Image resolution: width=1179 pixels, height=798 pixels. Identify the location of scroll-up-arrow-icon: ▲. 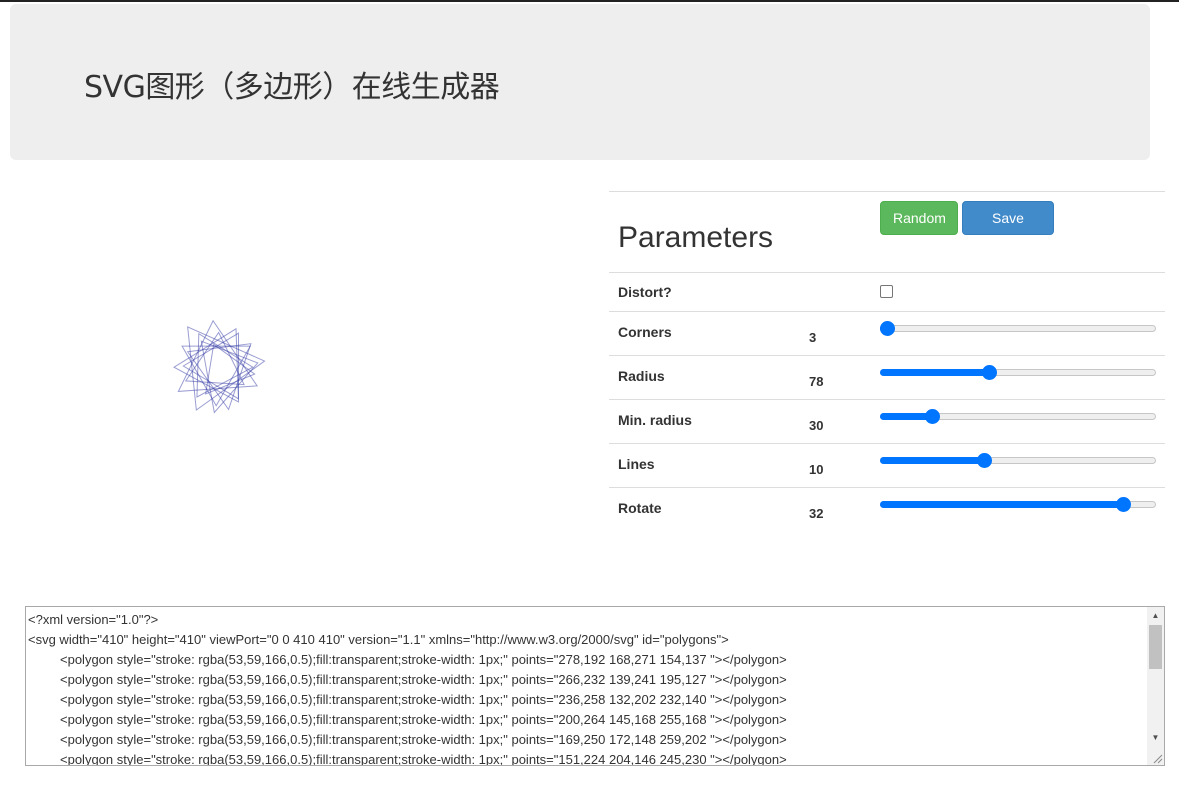
(1155, 615).